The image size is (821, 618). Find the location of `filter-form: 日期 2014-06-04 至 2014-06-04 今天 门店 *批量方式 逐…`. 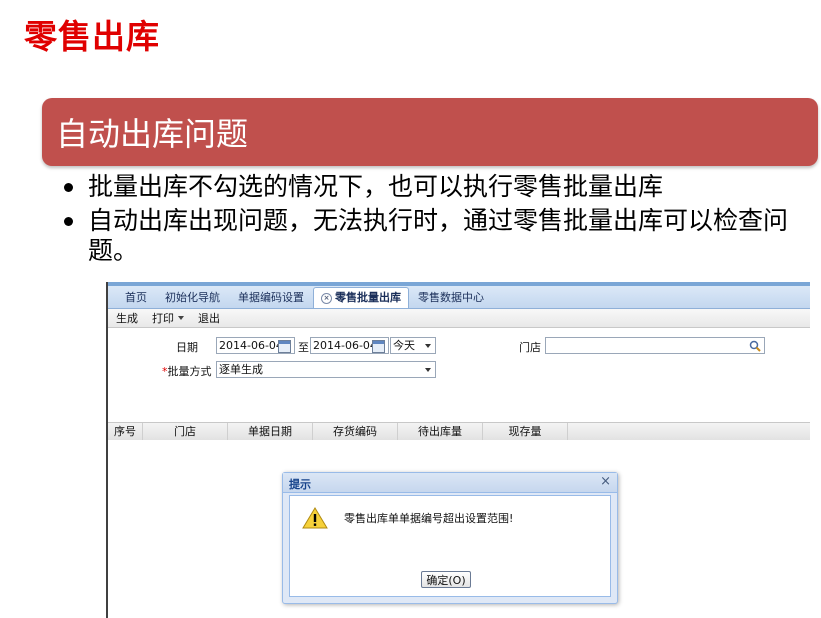

filter-form: 日期 2014-06-04 至 2014-06-04 今天 门店 *批量方式 逐… is located at coordinates (459, 374).